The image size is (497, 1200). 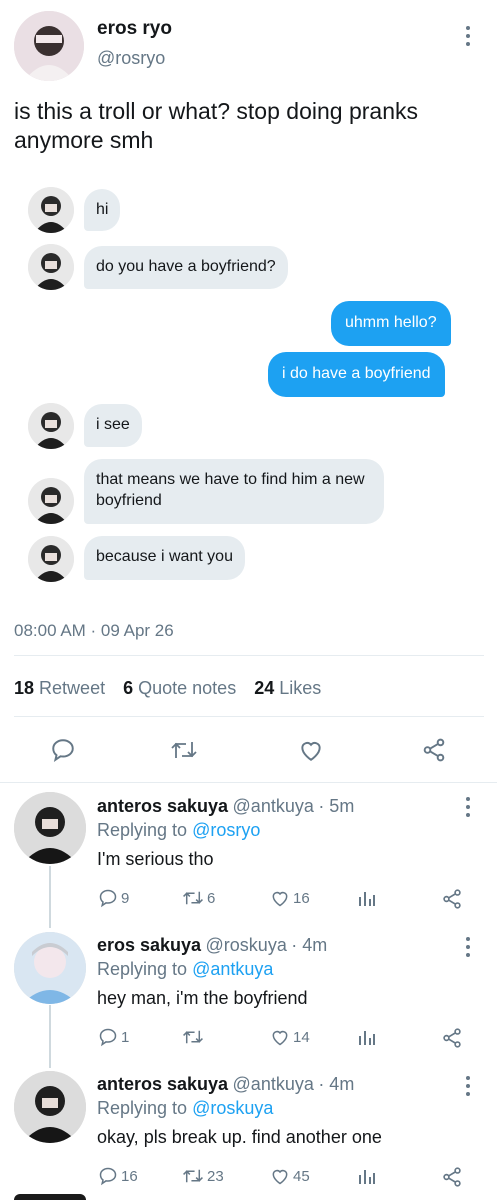 I want to click on reply-text: okay, pls break up. find another one, so click(x=239, y=1137).